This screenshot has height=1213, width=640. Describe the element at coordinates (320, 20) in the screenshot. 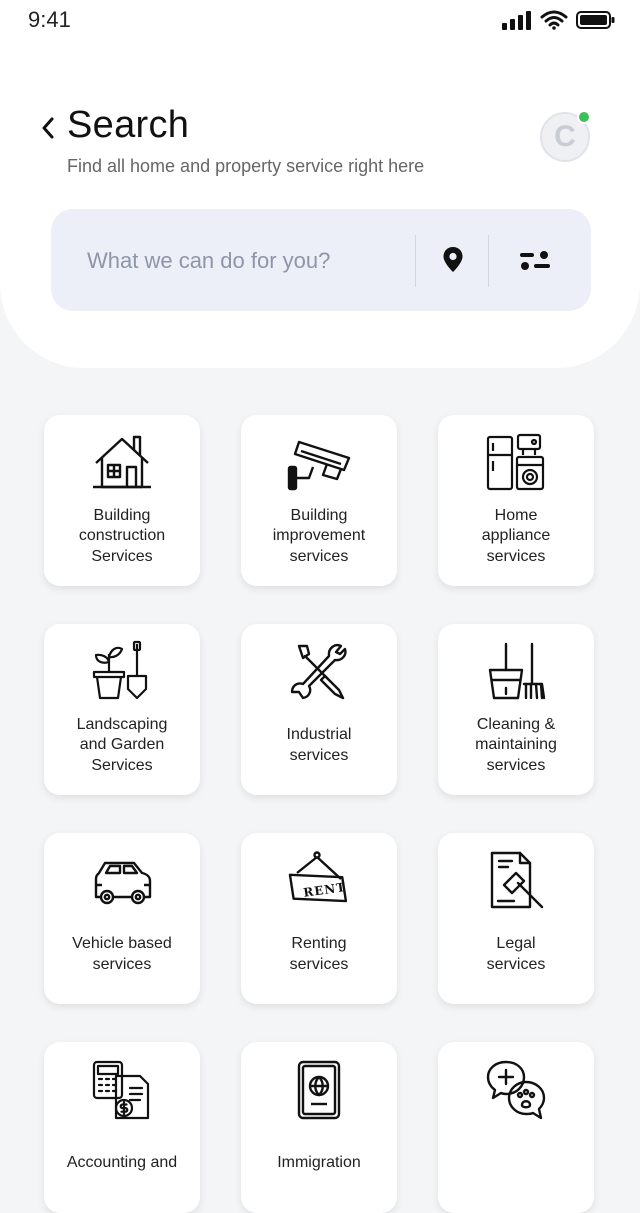

I see `status-bar: 9:41` at that location.